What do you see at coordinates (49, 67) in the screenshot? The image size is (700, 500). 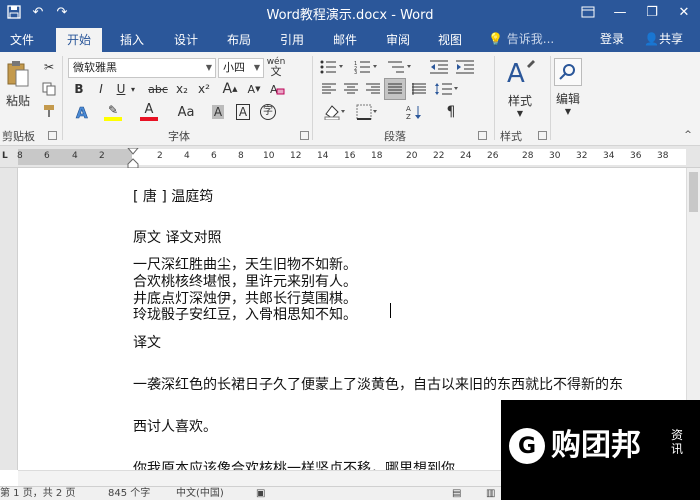 I see `cut-icon: ✂` at bounding box center [49, 67].